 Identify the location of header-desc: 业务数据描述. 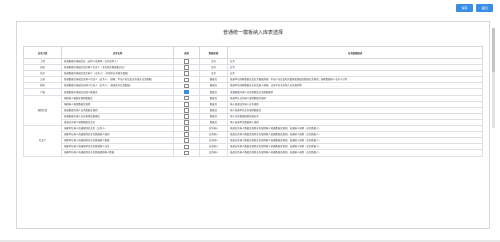
(355, 52).